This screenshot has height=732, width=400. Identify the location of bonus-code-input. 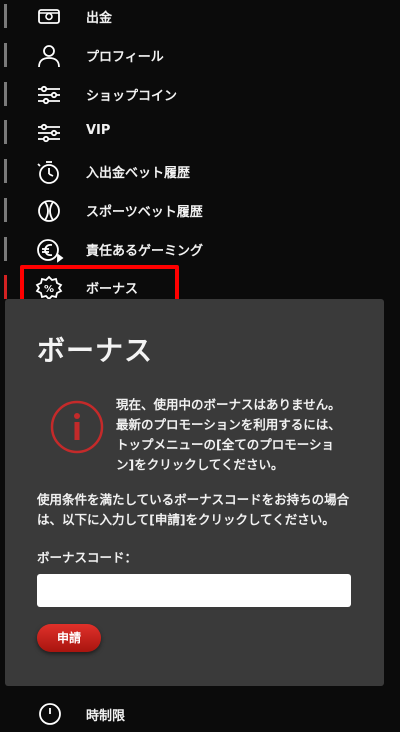
(194, 590).